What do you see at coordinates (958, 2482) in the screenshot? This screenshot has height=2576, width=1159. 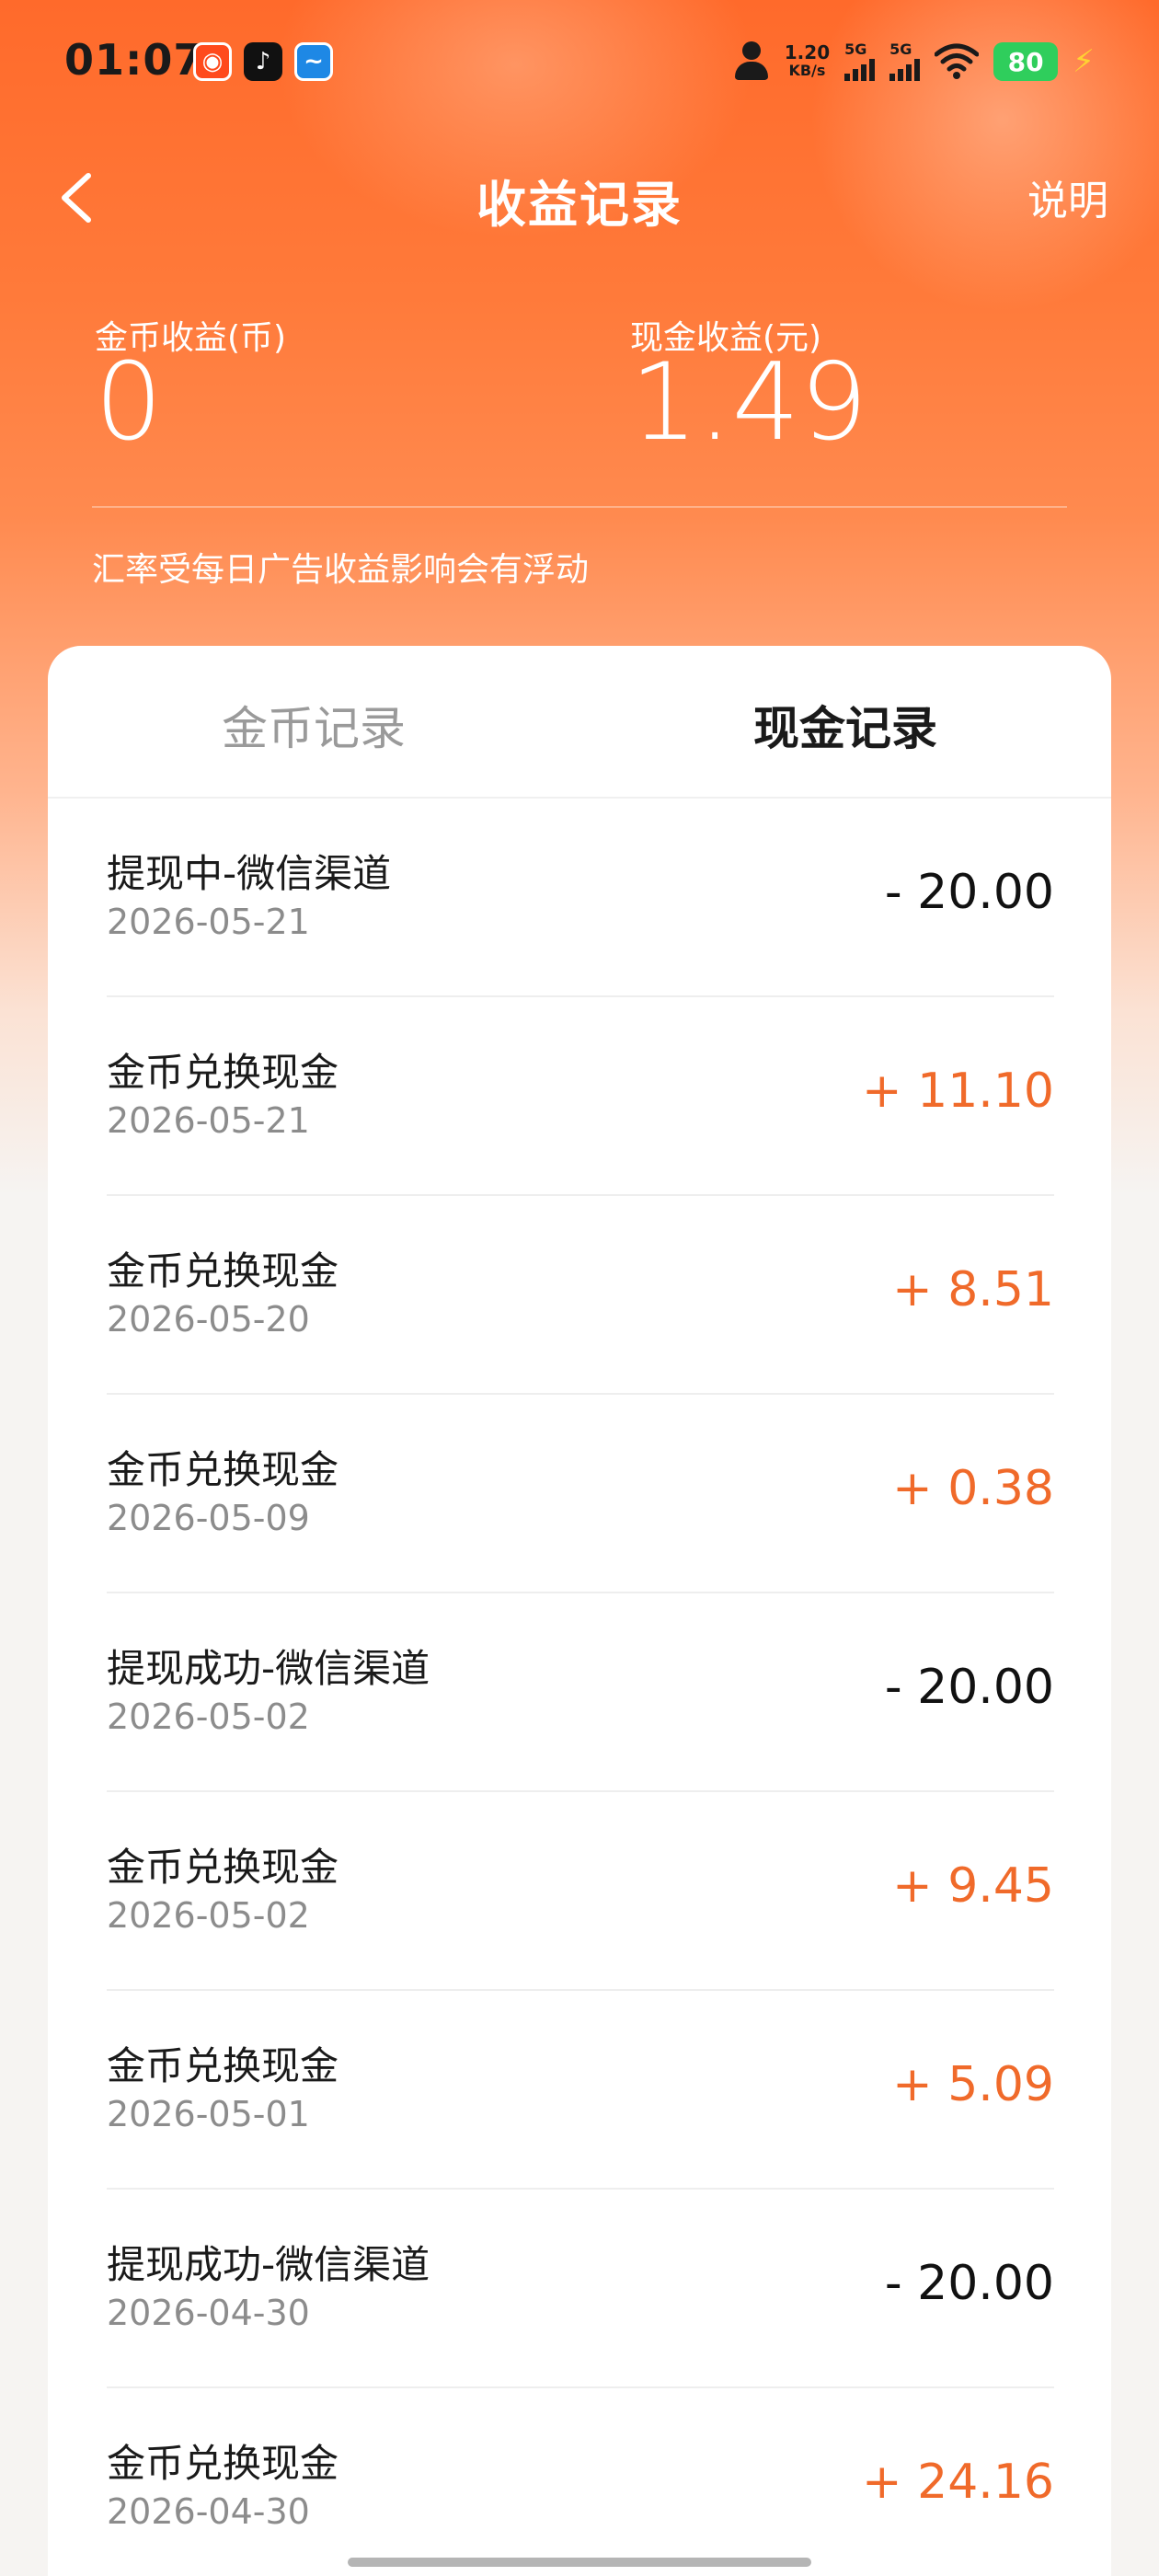 I see `record-amount: + 24.16` at bounding box center [958, 2482].